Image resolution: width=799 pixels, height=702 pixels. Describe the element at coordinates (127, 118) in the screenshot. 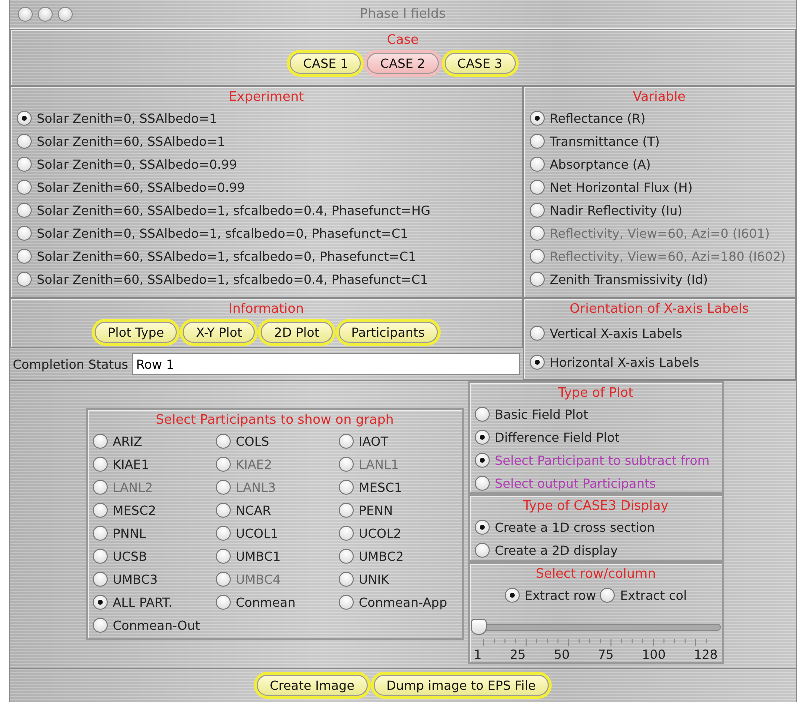

I see `option-label: Solar Zenith=0, SSAlbedo=1` at that location.